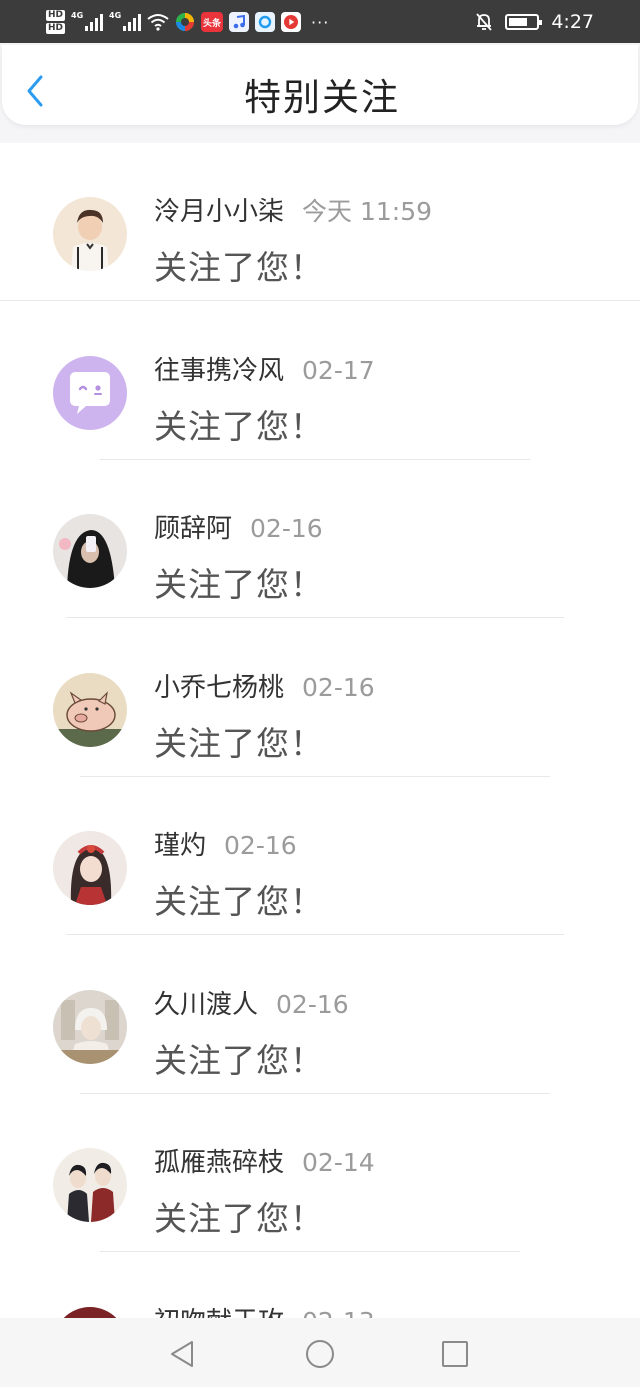  Describe the element at coordinates (238, 526) in the screenshot. I see `name-row: 顾辞阿 02-16` at that location.